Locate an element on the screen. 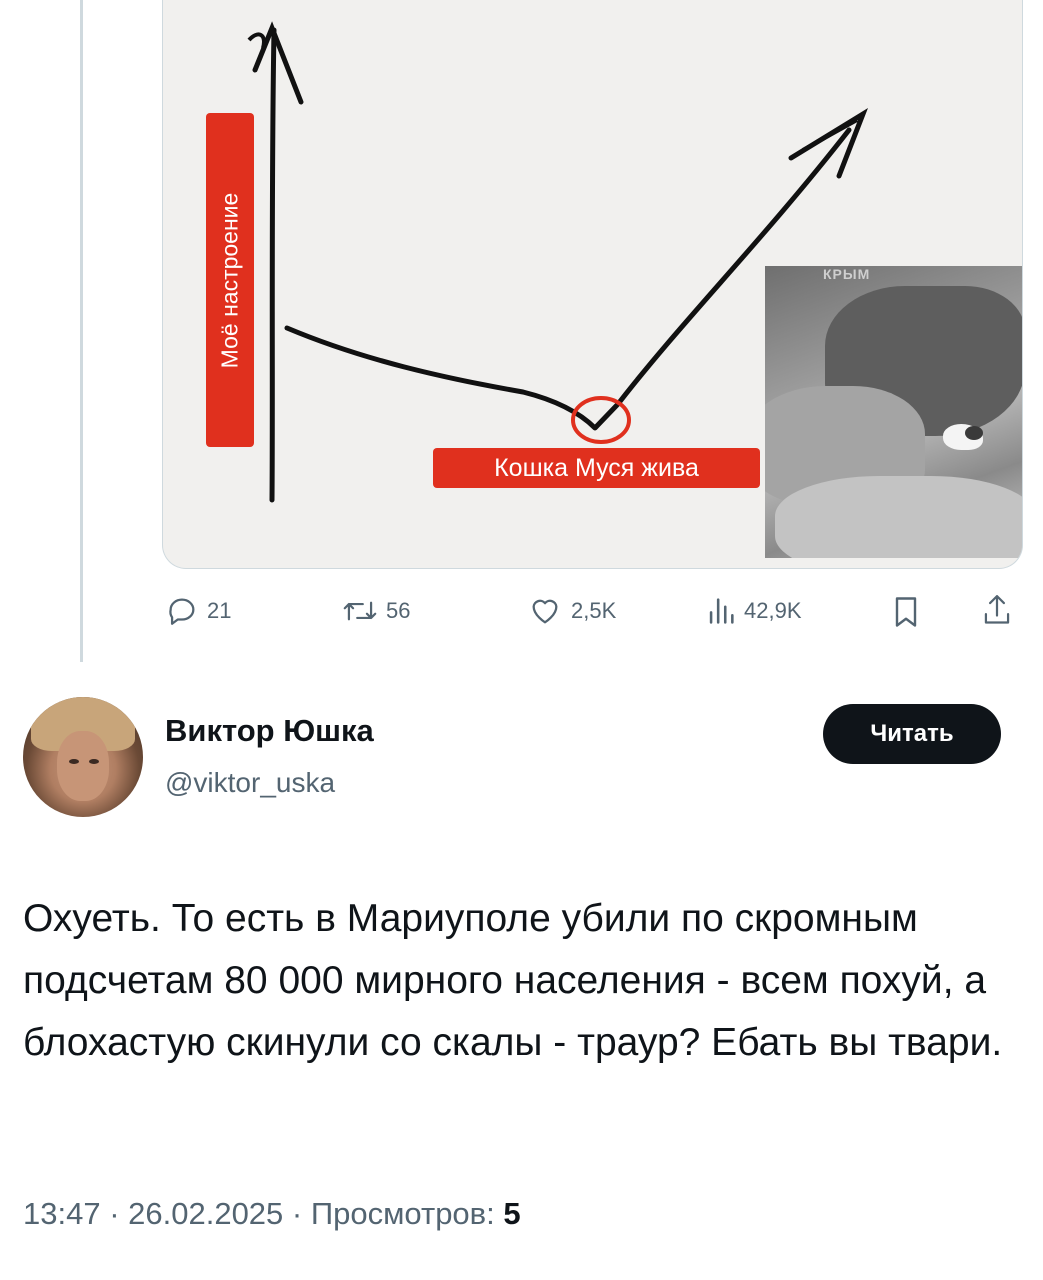 This screenshot has width=1043, height=1280. reply-button: 21 is located at coordinates (198, 611).